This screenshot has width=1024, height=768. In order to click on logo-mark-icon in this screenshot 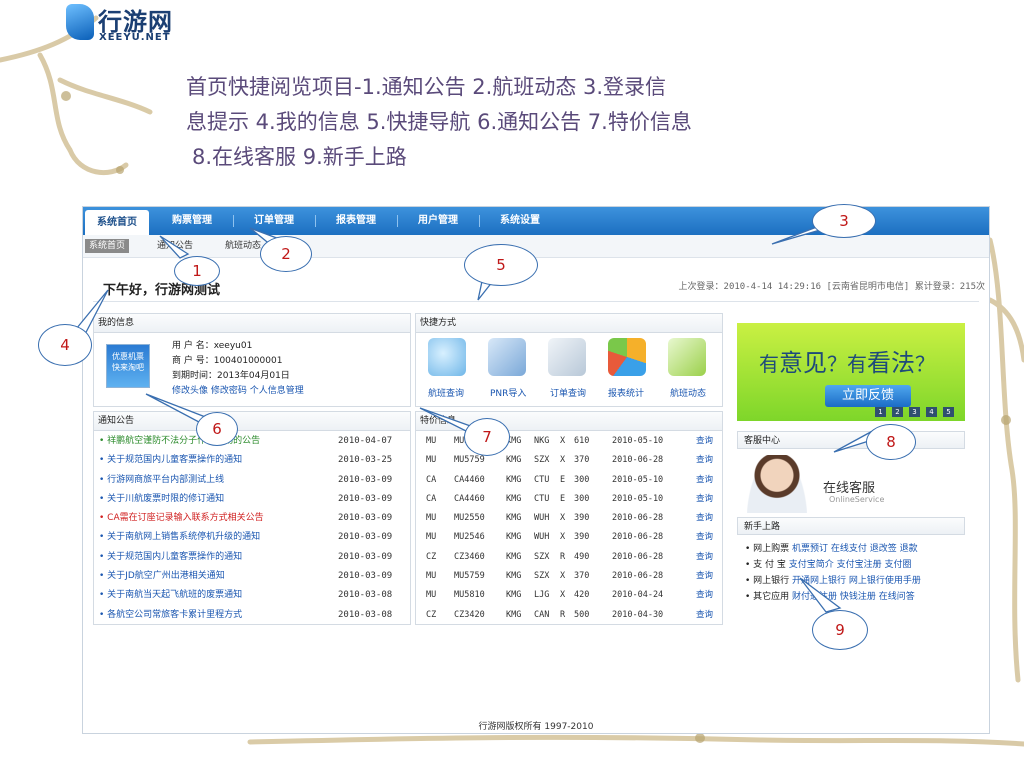, I will do `click(80, 22)`.